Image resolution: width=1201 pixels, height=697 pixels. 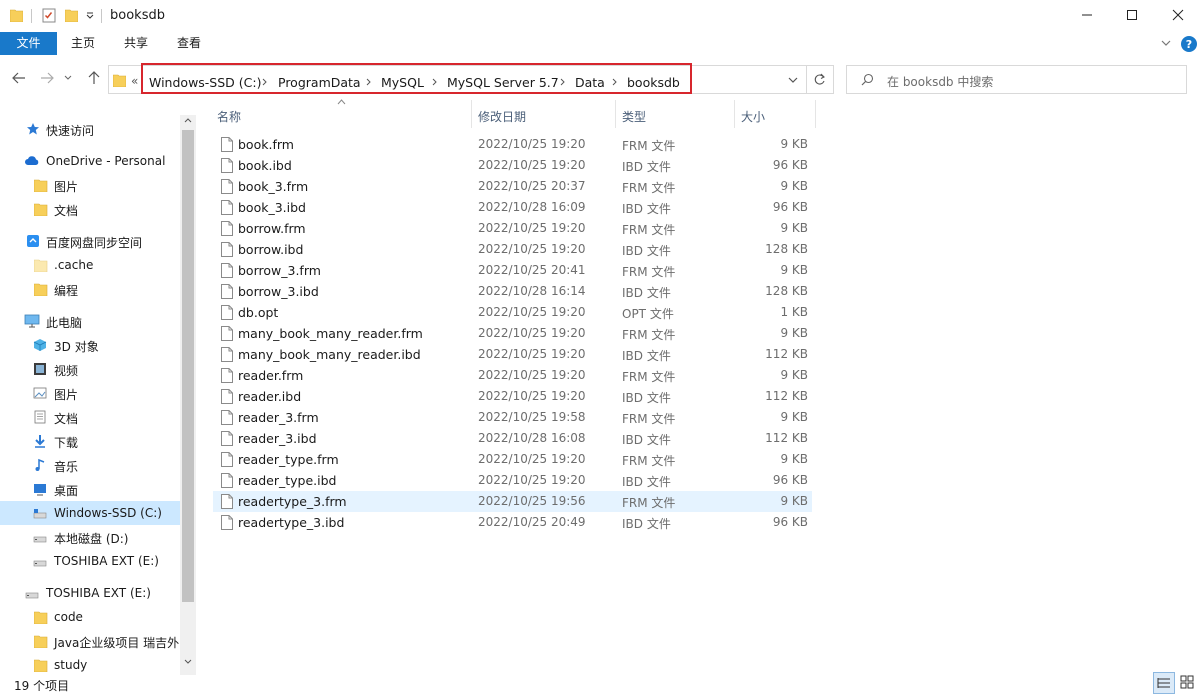 What do you see at coordinates (1189, 44) in the screenshot?
I see `help-button: ?` at bounding box center [1189, 44].